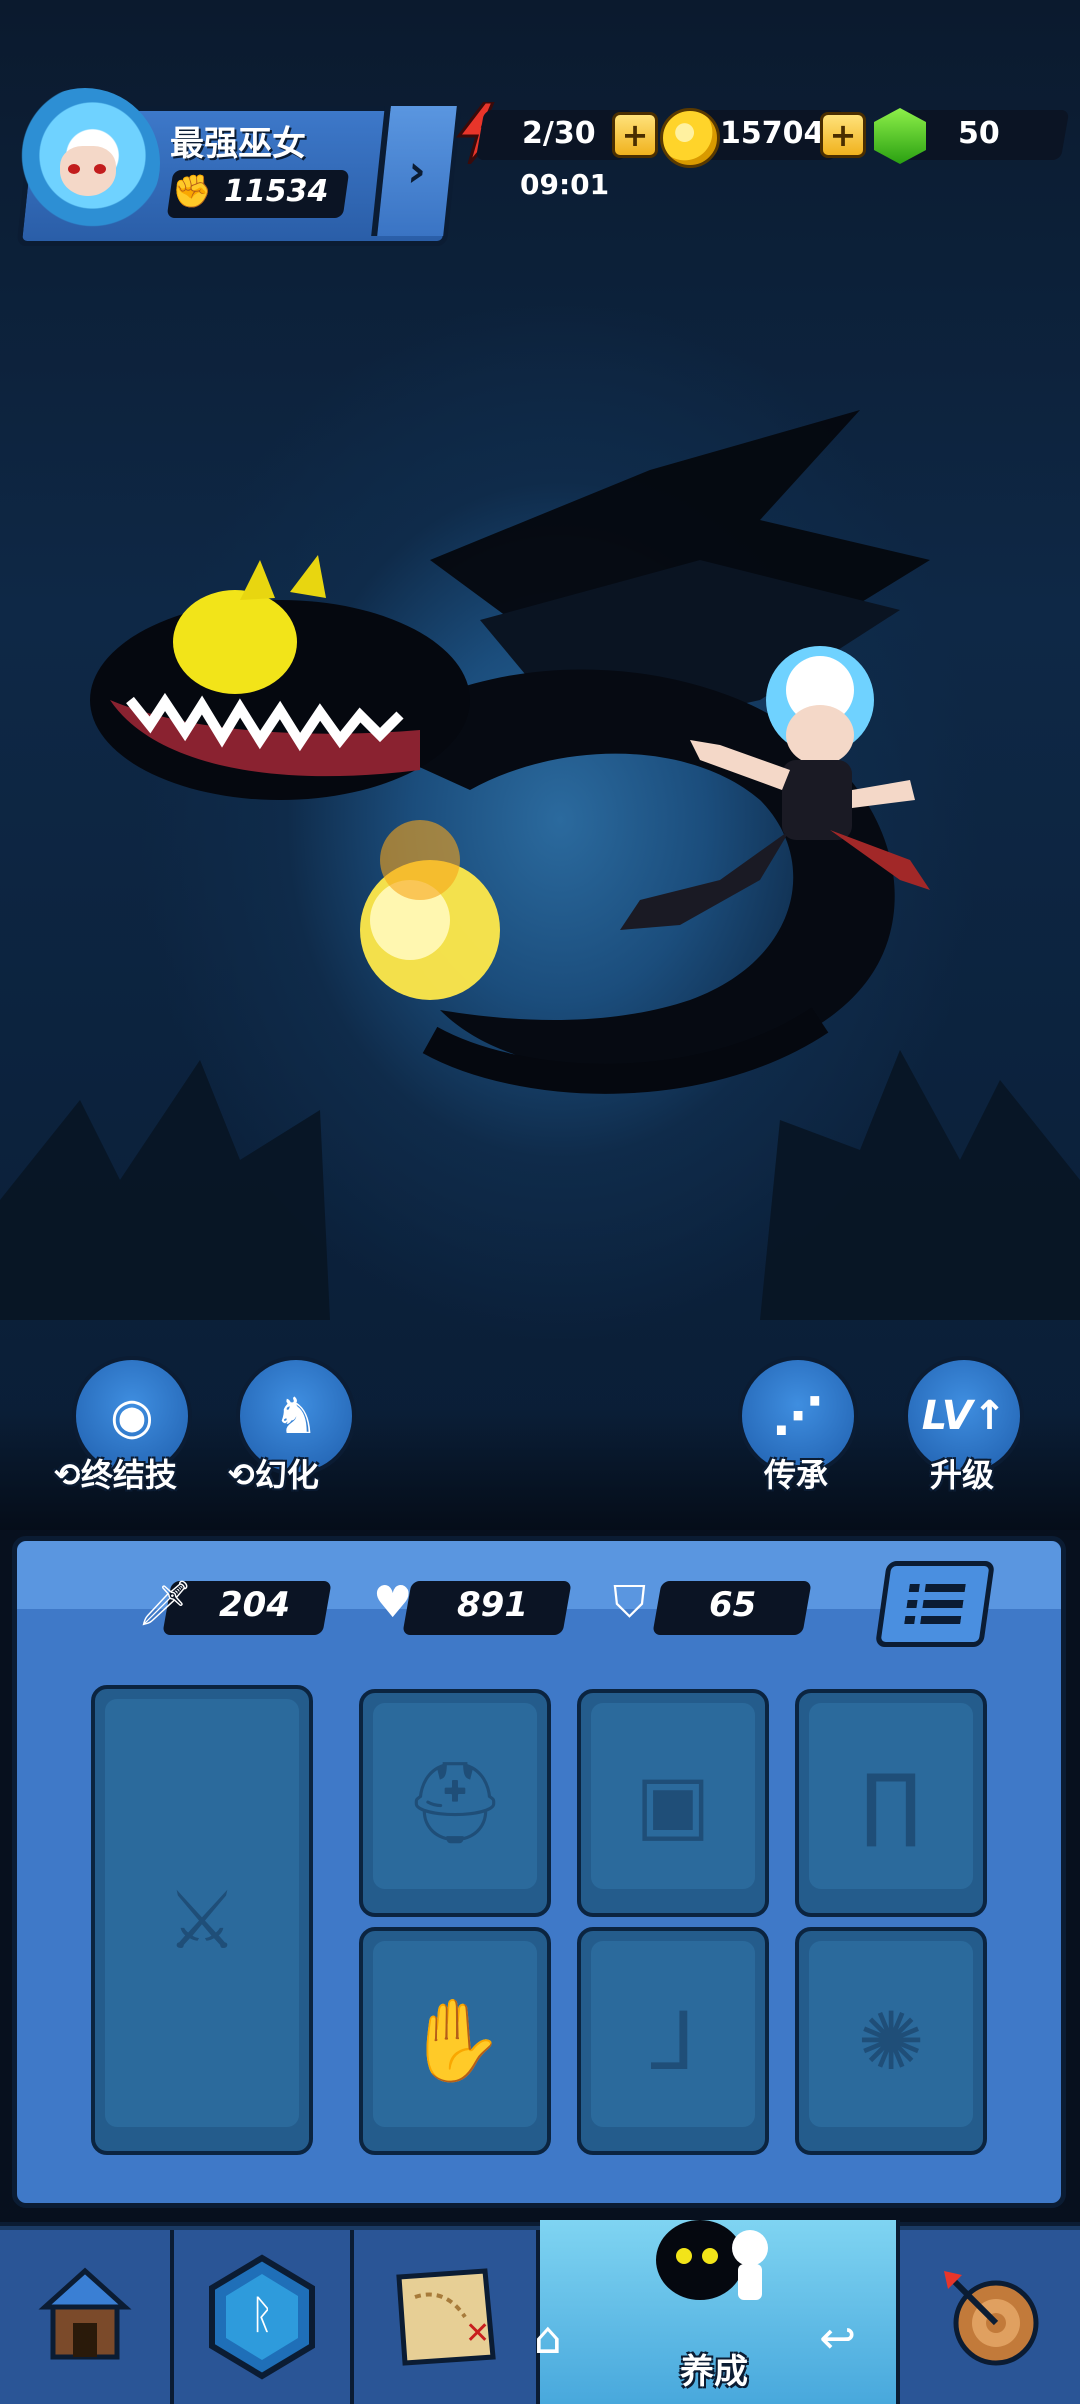 This screenshot has width=1080, height=2404. Describe the element at coordinates (254, 1605) in the screenshot. I see `attack-value: 204` at that location.